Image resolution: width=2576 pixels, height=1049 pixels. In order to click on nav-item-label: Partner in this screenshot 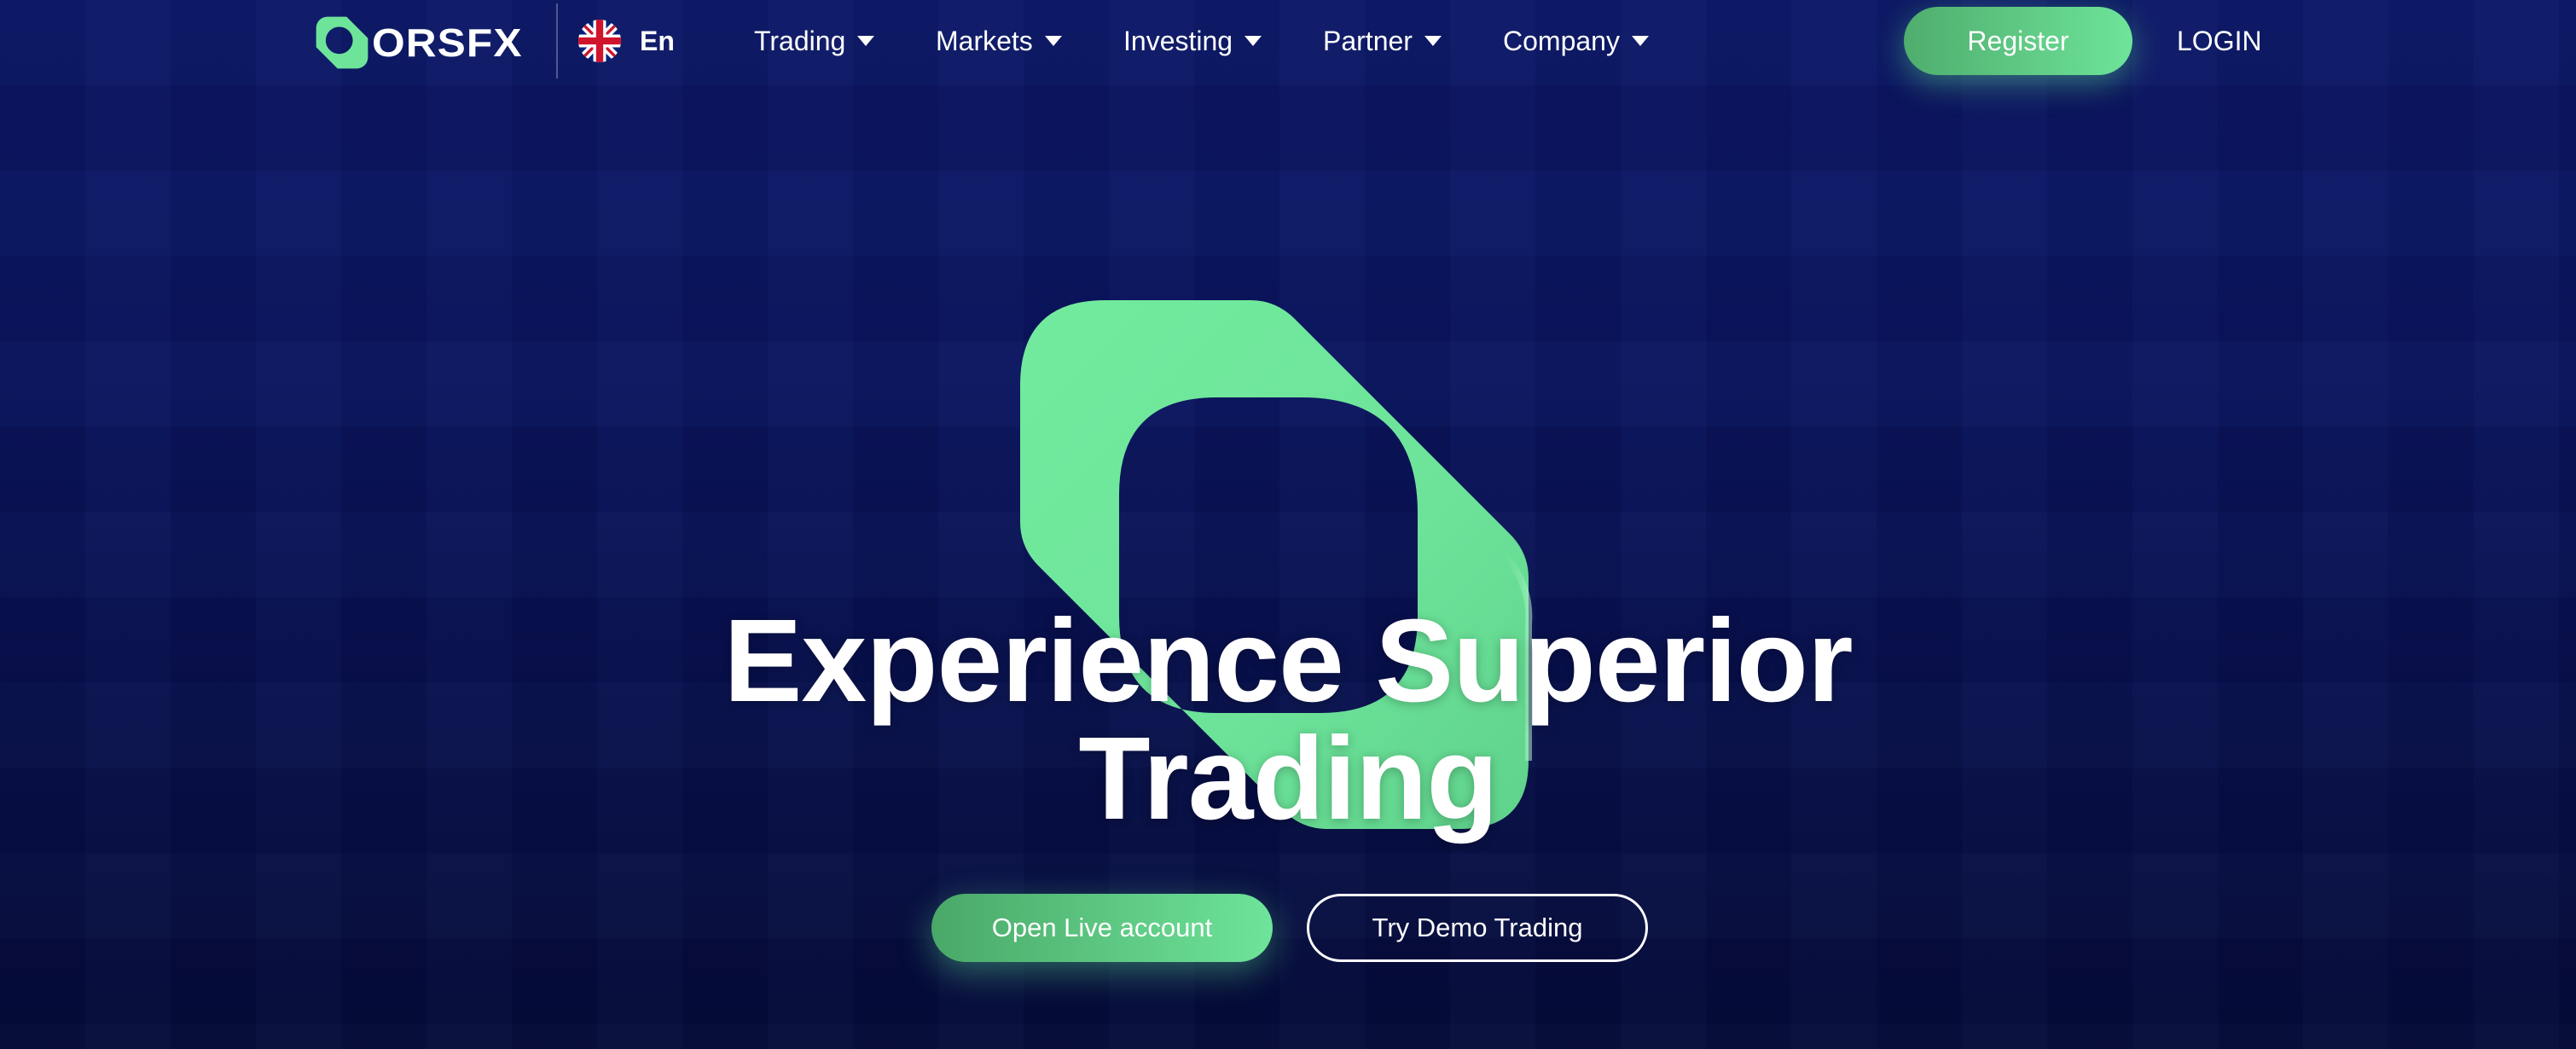, I will do `click(1368, 41)`.